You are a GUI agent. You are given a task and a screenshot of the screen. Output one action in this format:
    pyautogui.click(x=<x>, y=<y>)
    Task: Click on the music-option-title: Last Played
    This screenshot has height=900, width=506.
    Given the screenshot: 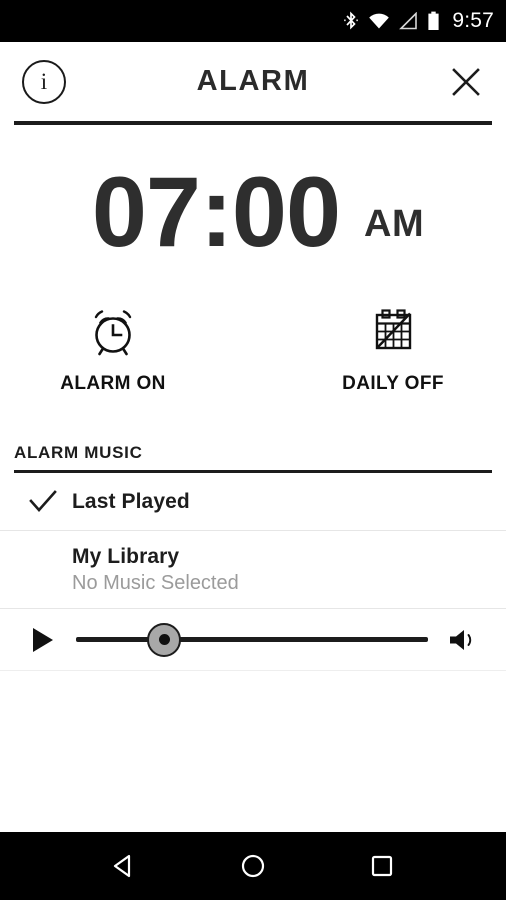 What is the action you would take?
    pyautogui.click(x=131, y=501)
    